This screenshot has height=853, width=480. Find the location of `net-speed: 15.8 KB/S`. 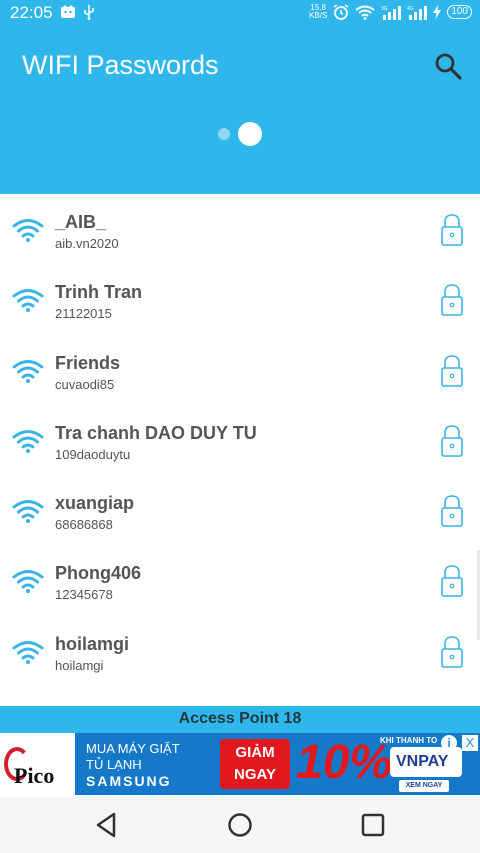

net-speed: 15.8 KB/S is located at coordinates (318, 12).